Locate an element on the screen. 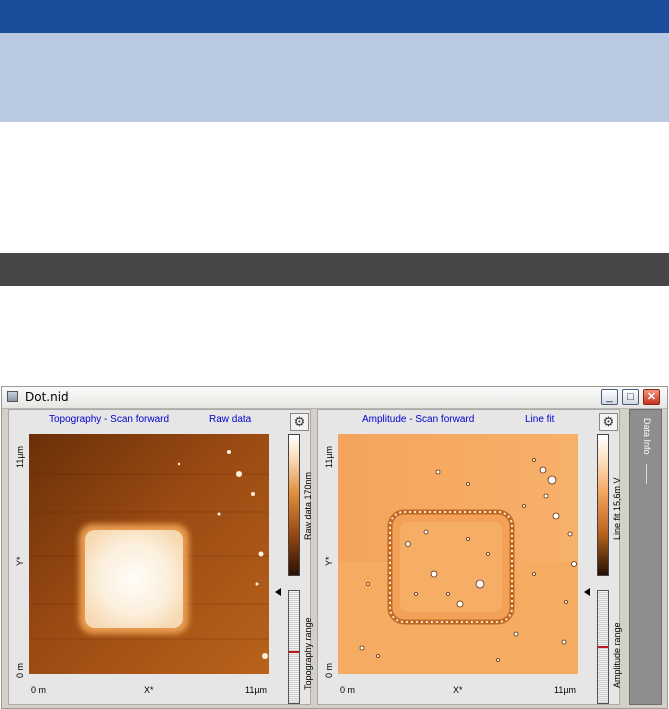  data-info-tab: Data Info is located at coordinates (645, 557).